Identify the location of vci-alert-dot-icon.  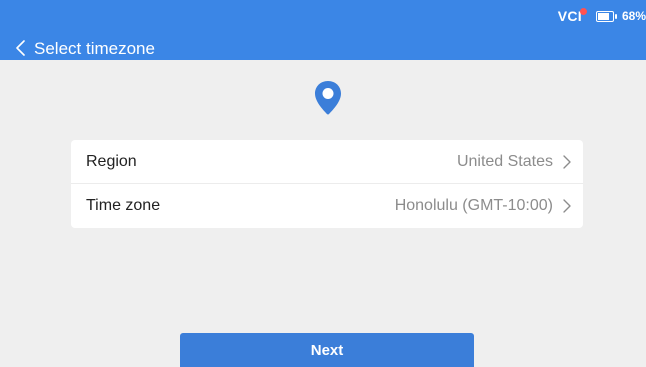
(583, 11).